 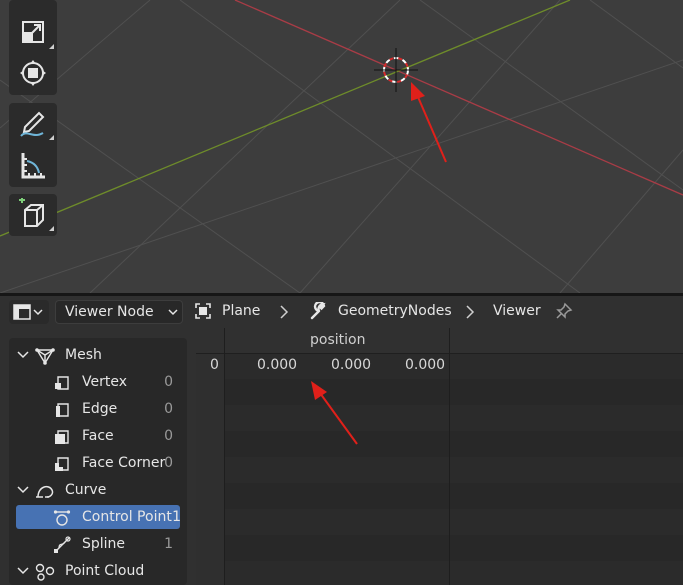 What do you see at coordinates (318, 311) in the screenshot?
I see `wrench-icon` at bounding box center [318, 311].